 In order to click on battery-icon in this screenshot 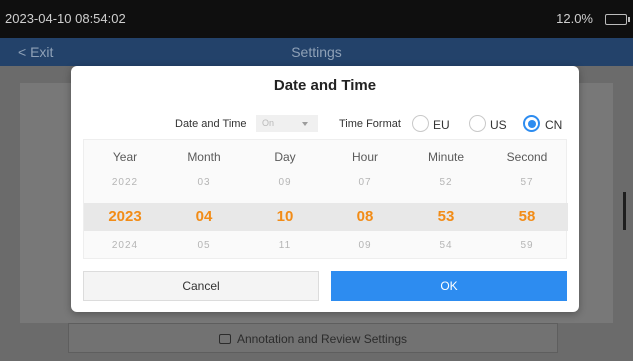, I will do `click(617, 19)`.